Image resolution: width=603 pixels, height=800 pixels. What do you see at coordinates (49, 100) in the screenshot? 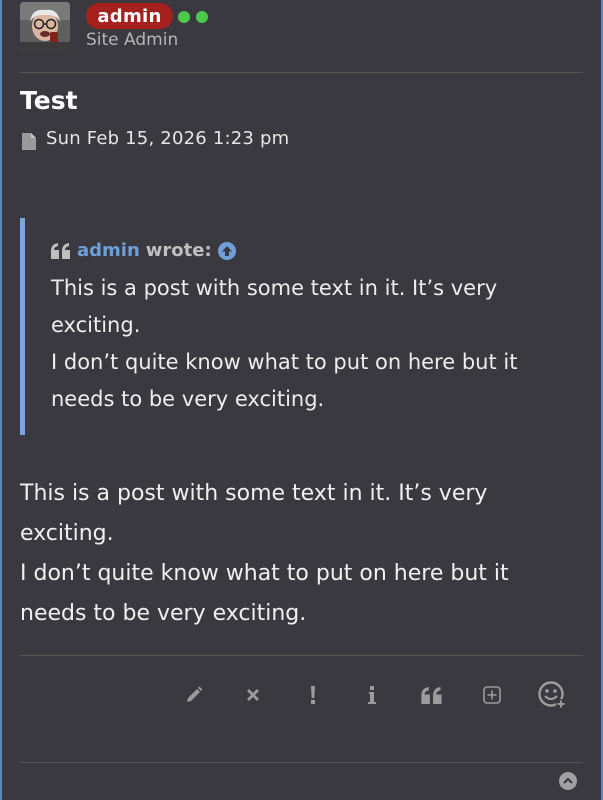
I see `post-title: Test` at bounding box center [49, 100].